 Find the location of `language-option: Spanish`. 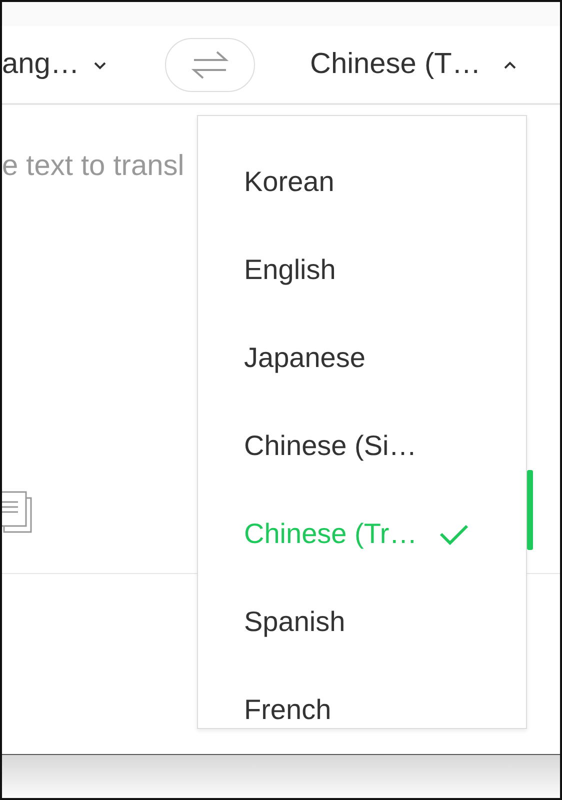

language-option: Spanish is located at coordinates (362, 622).